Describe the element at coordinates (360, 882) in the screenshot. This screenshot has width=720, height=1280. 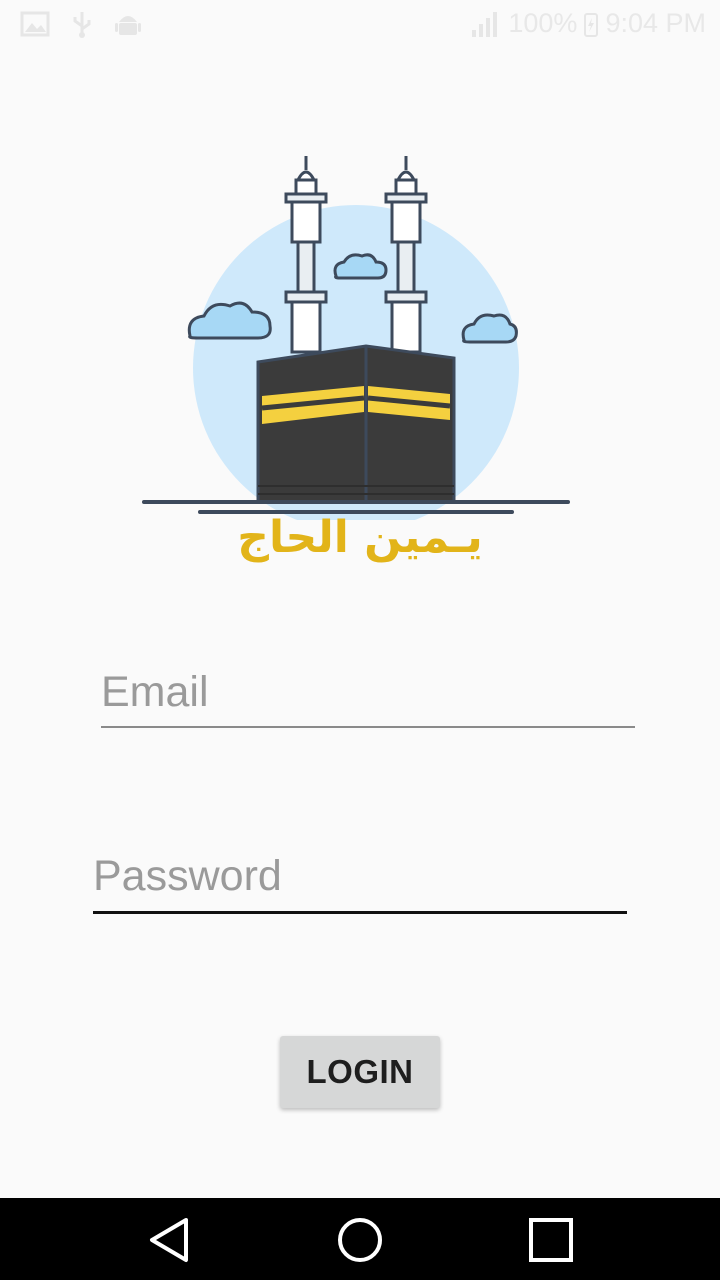
I see `password-field: Password` at that location.